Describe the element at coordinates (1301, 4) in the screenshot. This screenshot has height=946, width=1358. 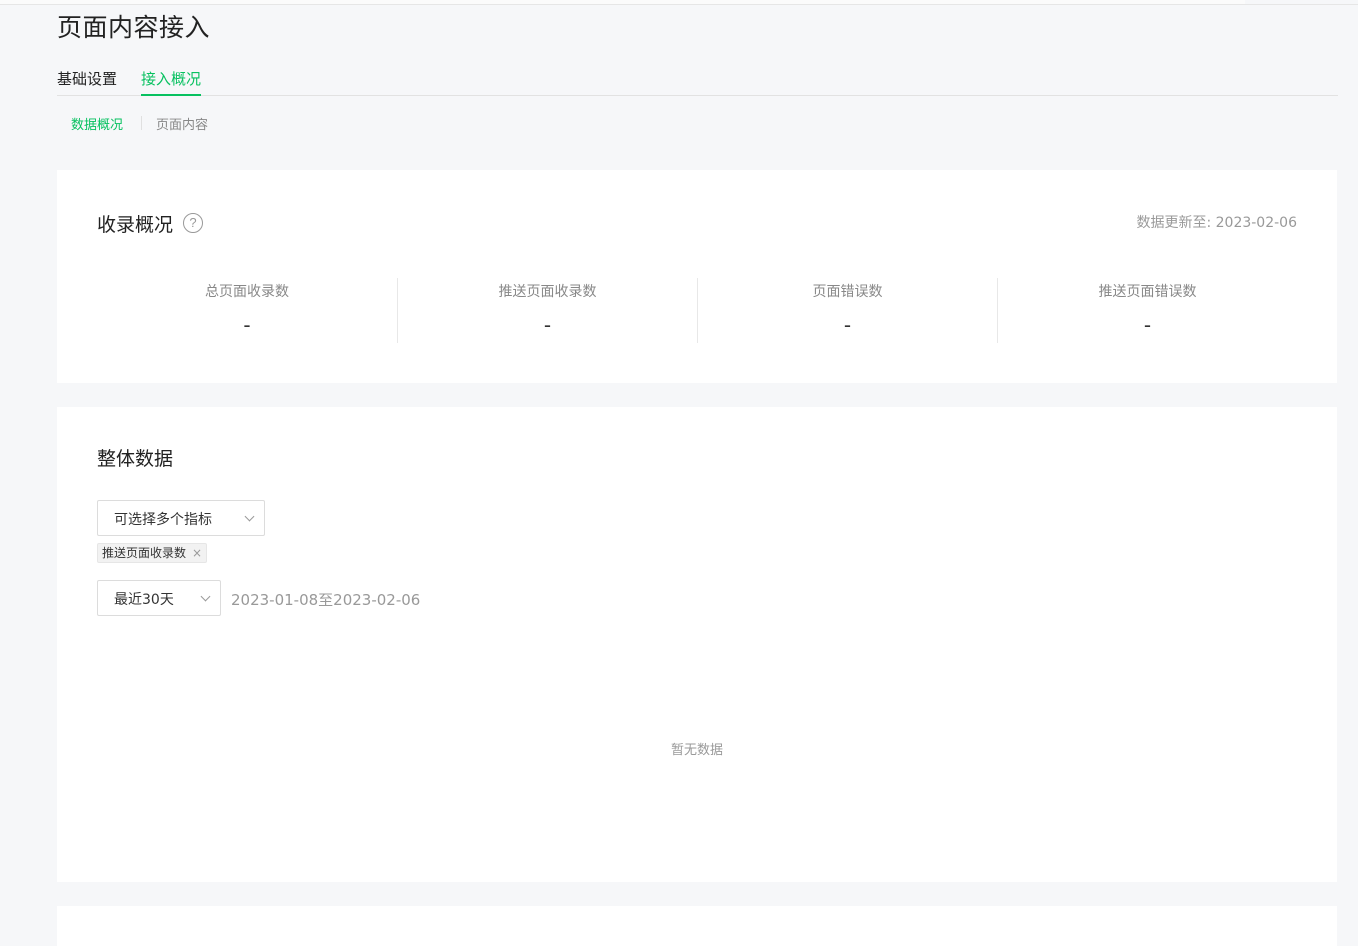
I see `top-border-right` at that location.